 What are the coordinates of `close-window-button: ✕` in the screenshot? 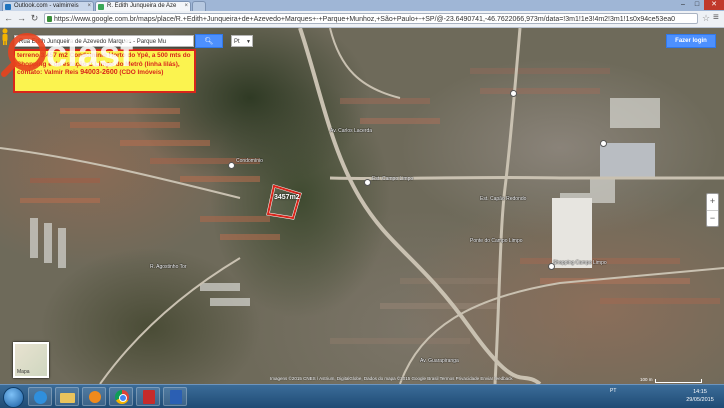 It's located at (714, 5).